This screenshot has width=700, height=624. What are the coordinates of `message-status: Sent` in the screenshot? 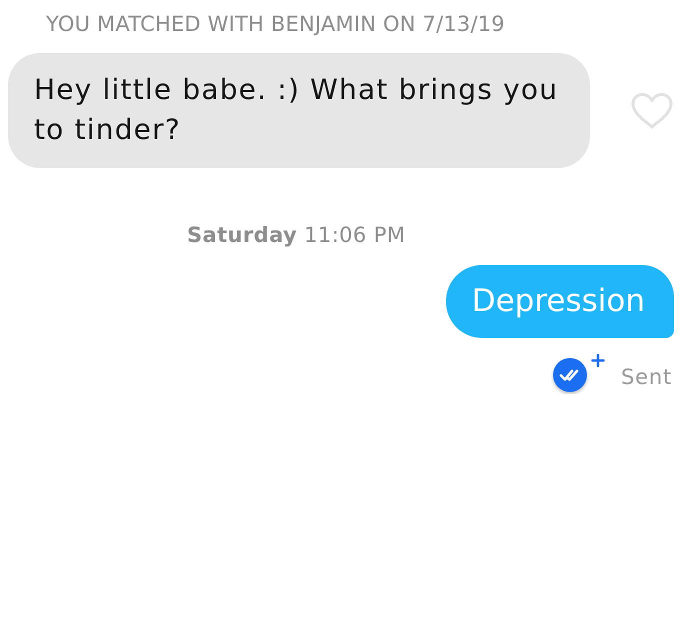 It's located at (646, 377).